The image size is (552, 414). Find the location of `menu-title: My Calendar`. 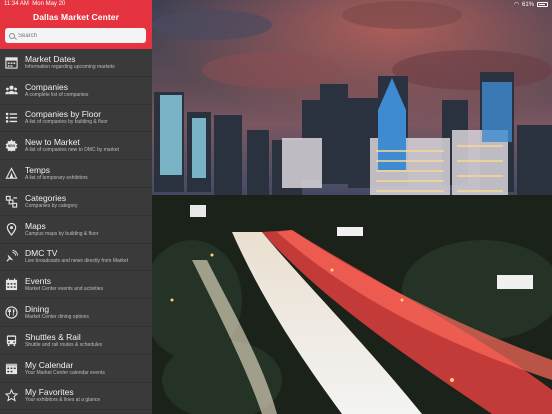

menu-title: My Calendar is located at coordinates (49, 364).